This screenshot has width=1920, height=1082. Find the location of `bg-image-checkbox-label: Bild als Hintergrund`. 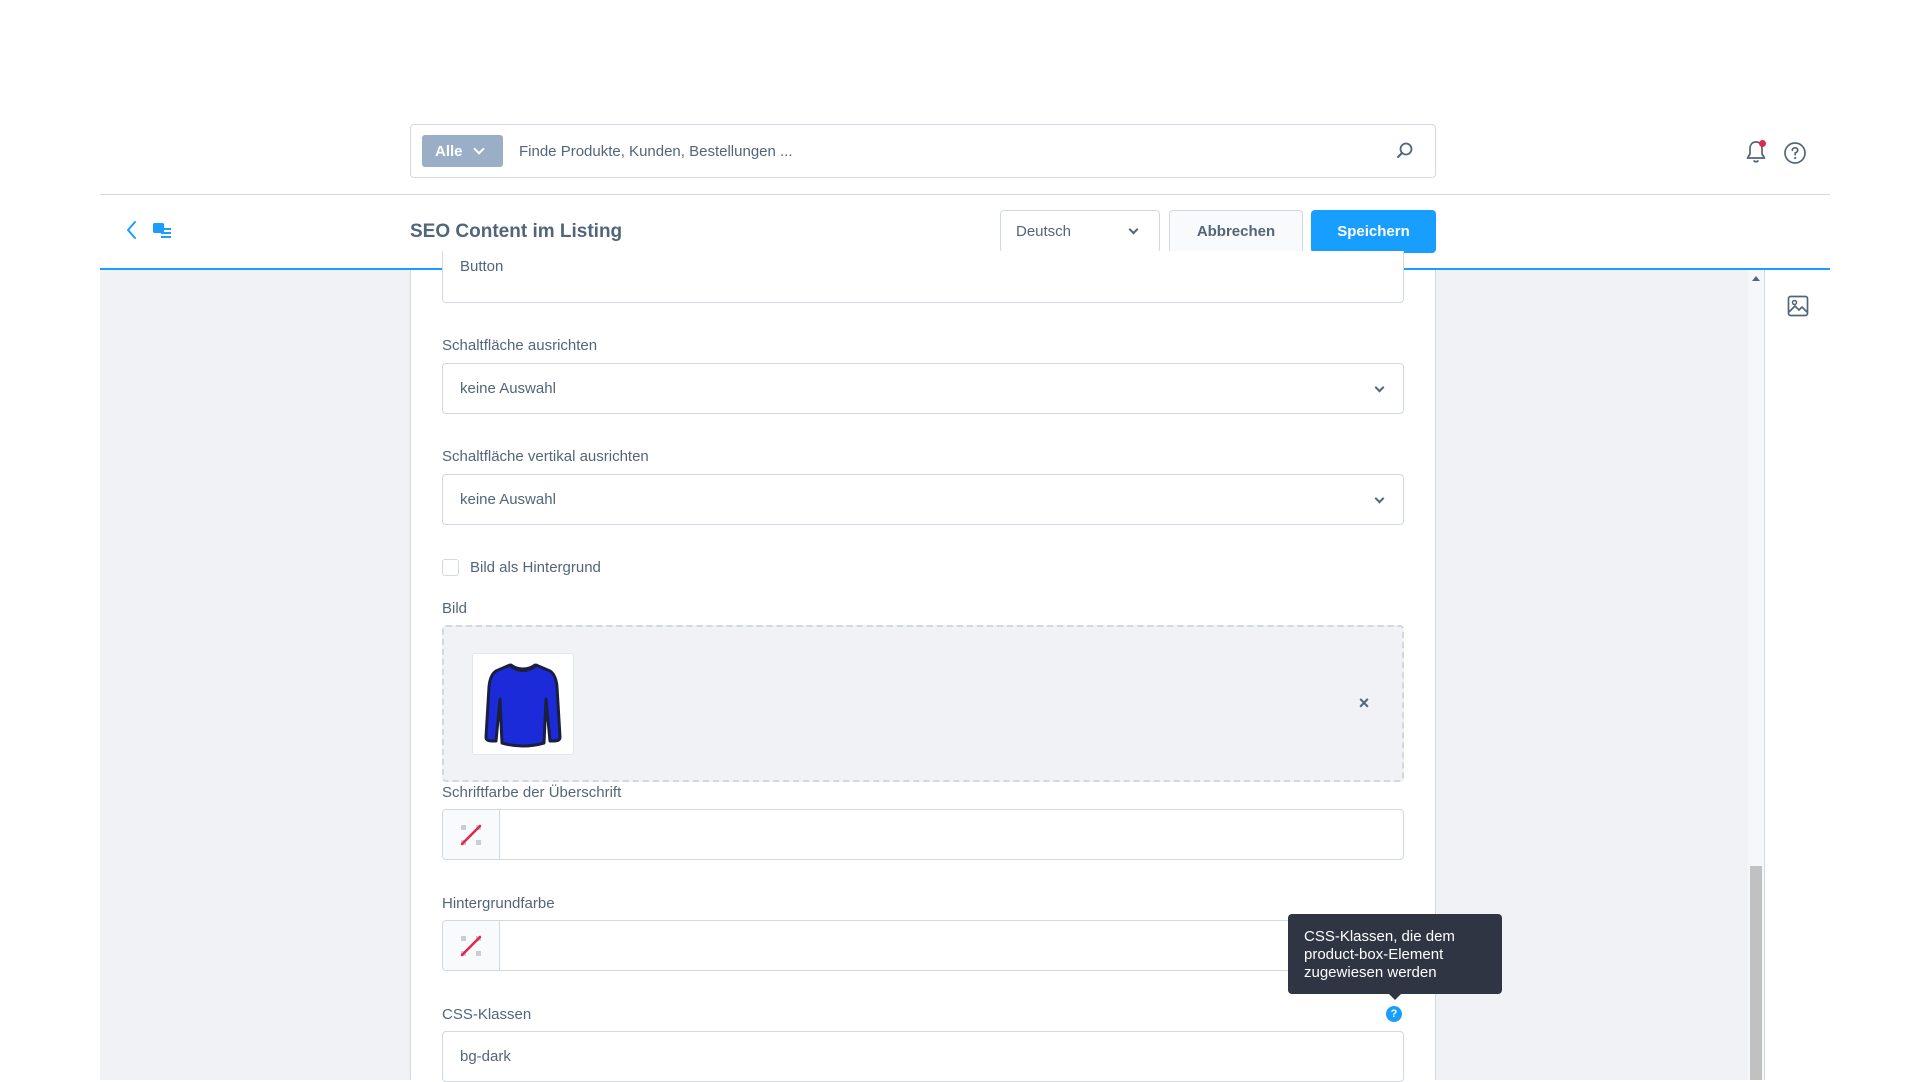

bg-image-checkbox-label: Bild als Hintergrund is located at coordinates (535, 567).